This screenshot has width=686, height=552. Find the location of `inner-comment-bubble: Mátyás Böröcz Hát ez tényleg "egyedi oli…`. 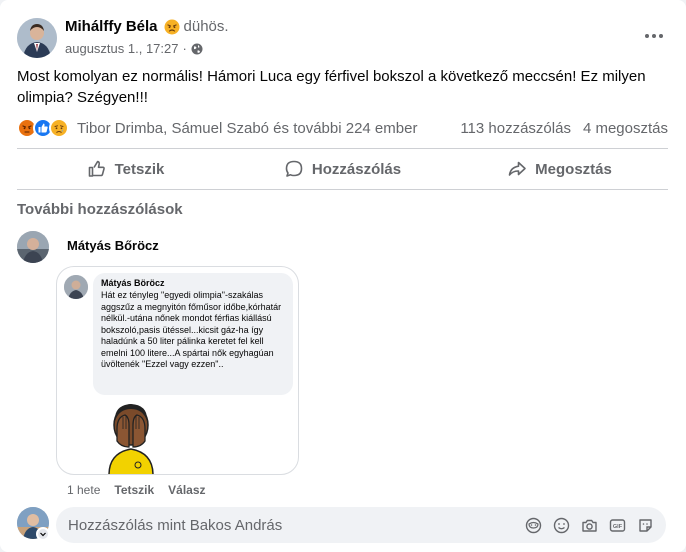

inner-comment-bubble: Mátyás Böröcz Hát ez tényleg "egyedi oli… is located at coordinates (193, 334).